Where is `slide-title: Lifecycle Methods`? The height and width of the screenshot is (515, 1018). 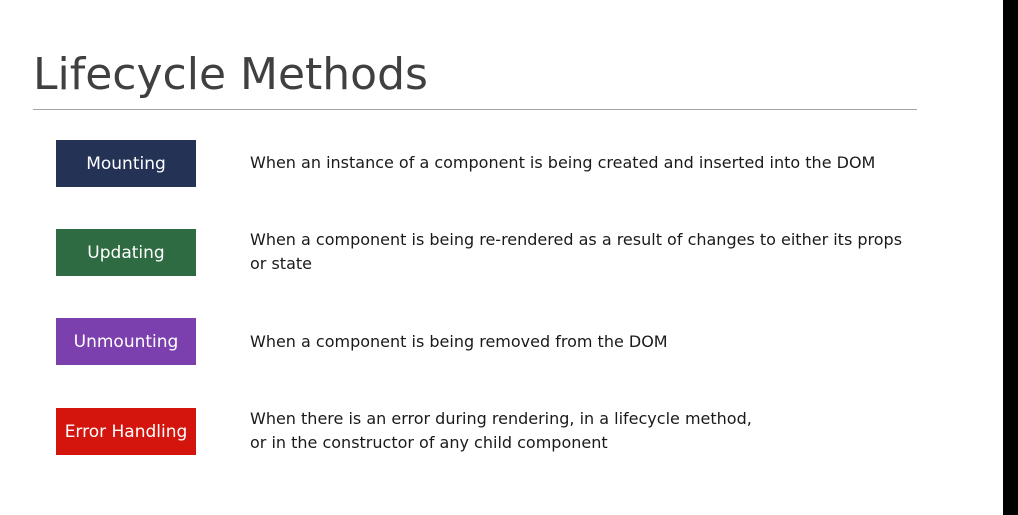 slide-title: Lifecycle Methods is located at coordinates (230, 74).